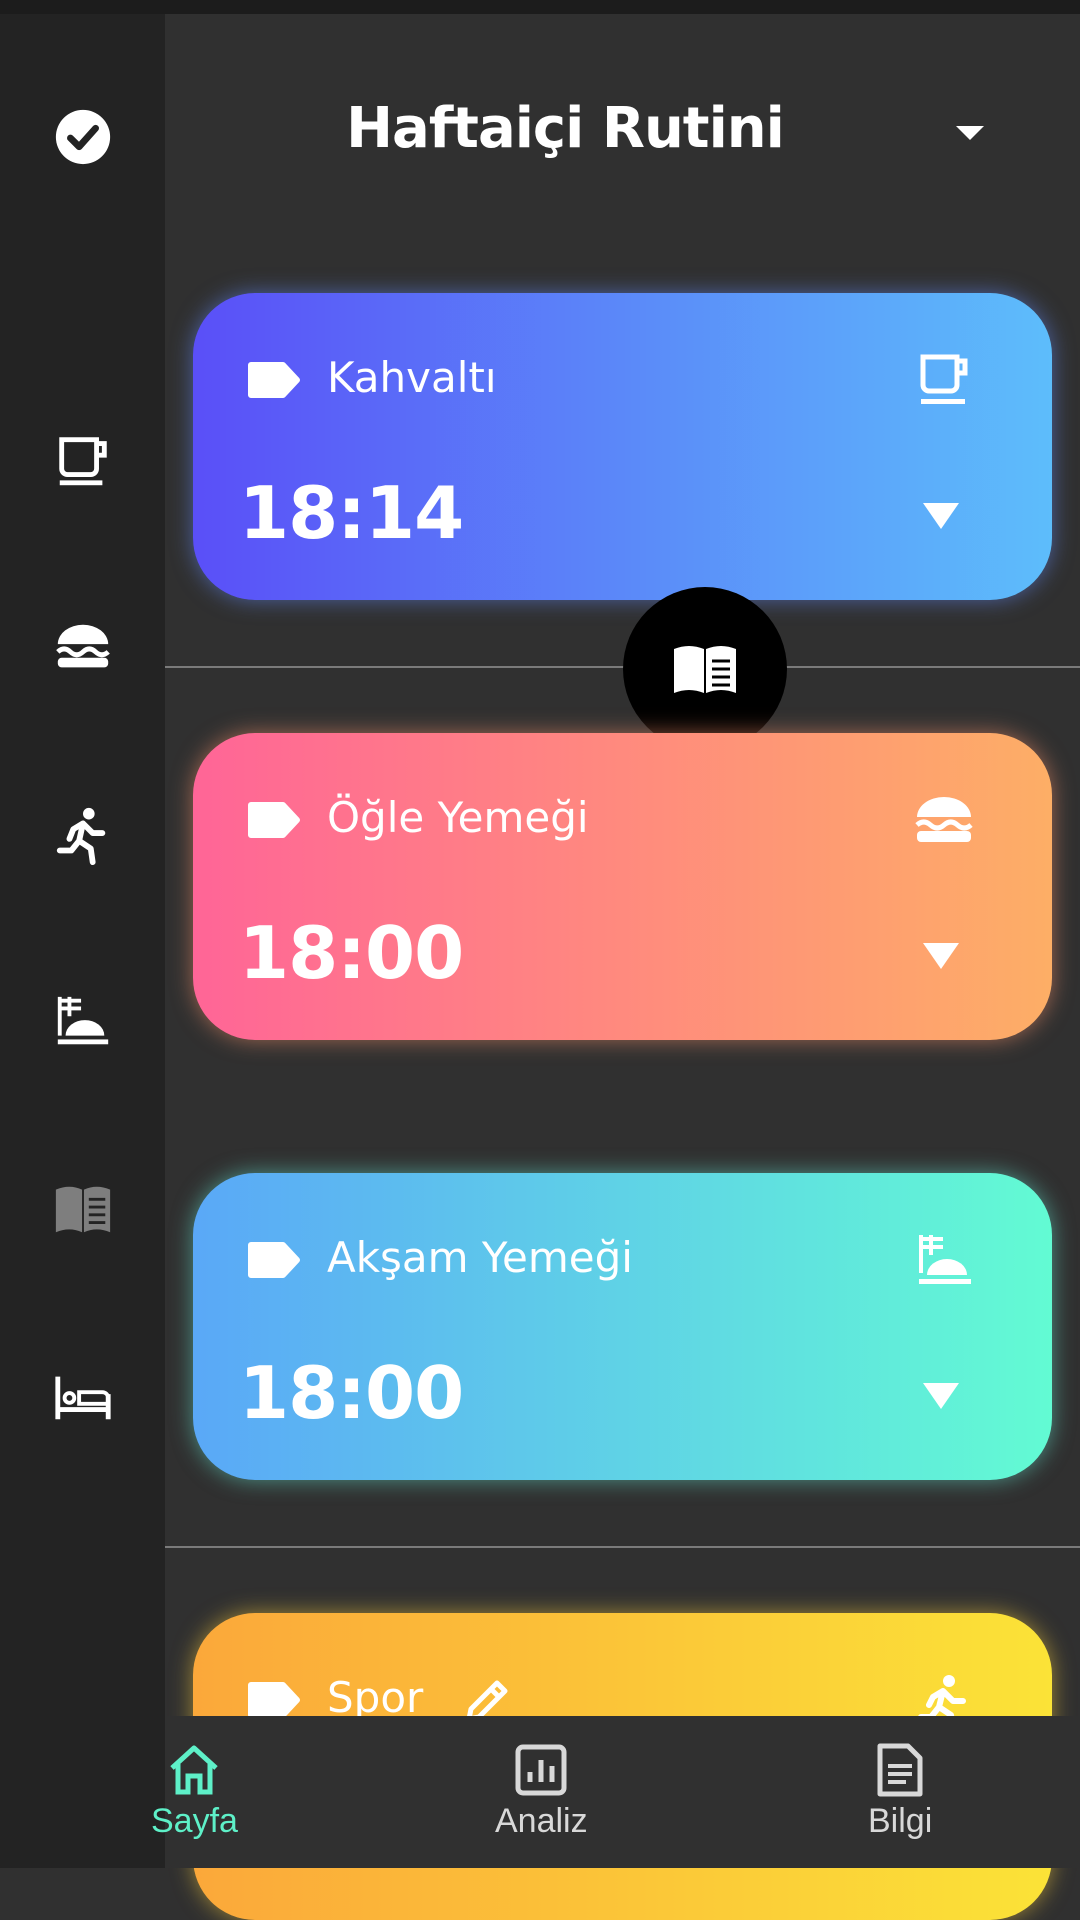  I want to click on card-label: Öğle Yemeği, so click(458, 817).